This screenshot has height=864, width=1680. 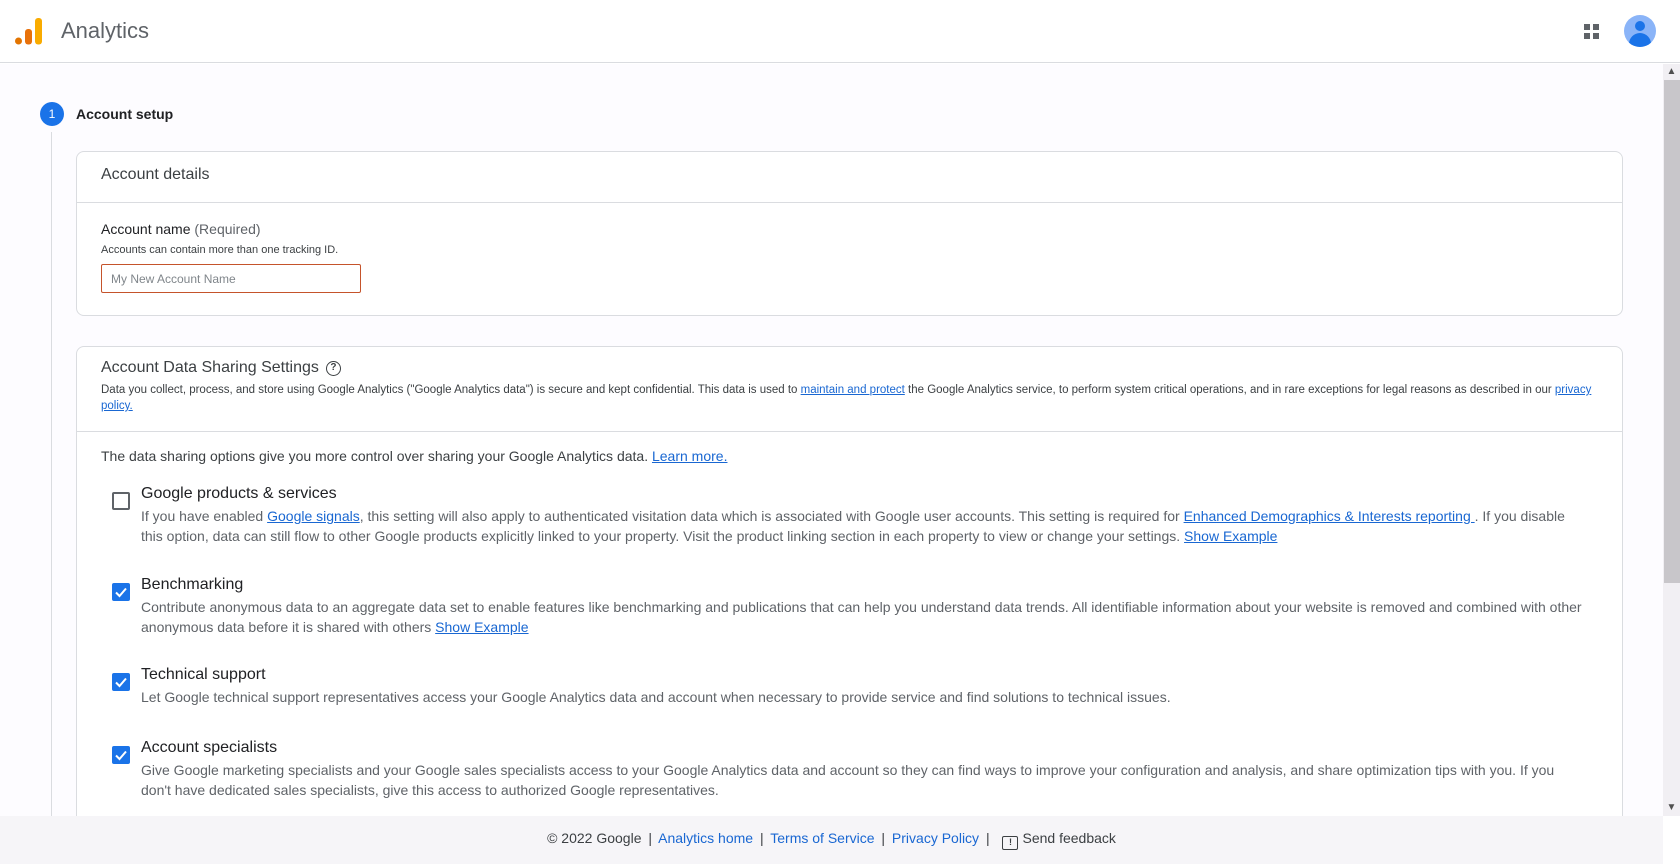 I want to click on avatar-head, so click(x=1640, y=26).